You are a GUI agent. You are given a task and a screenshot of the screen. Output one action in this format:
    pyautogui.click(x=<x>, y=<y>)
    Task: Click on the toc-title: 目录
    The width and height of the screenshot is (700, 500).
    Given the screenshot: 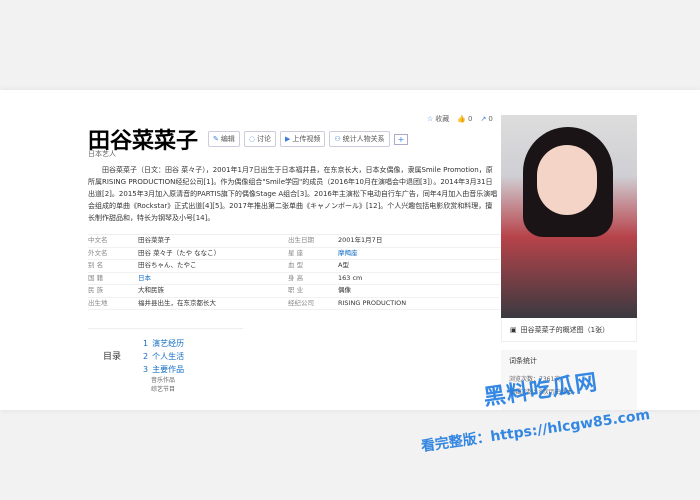 What is the action you would take?
    pyautogui.click(x=112, y=357)
    